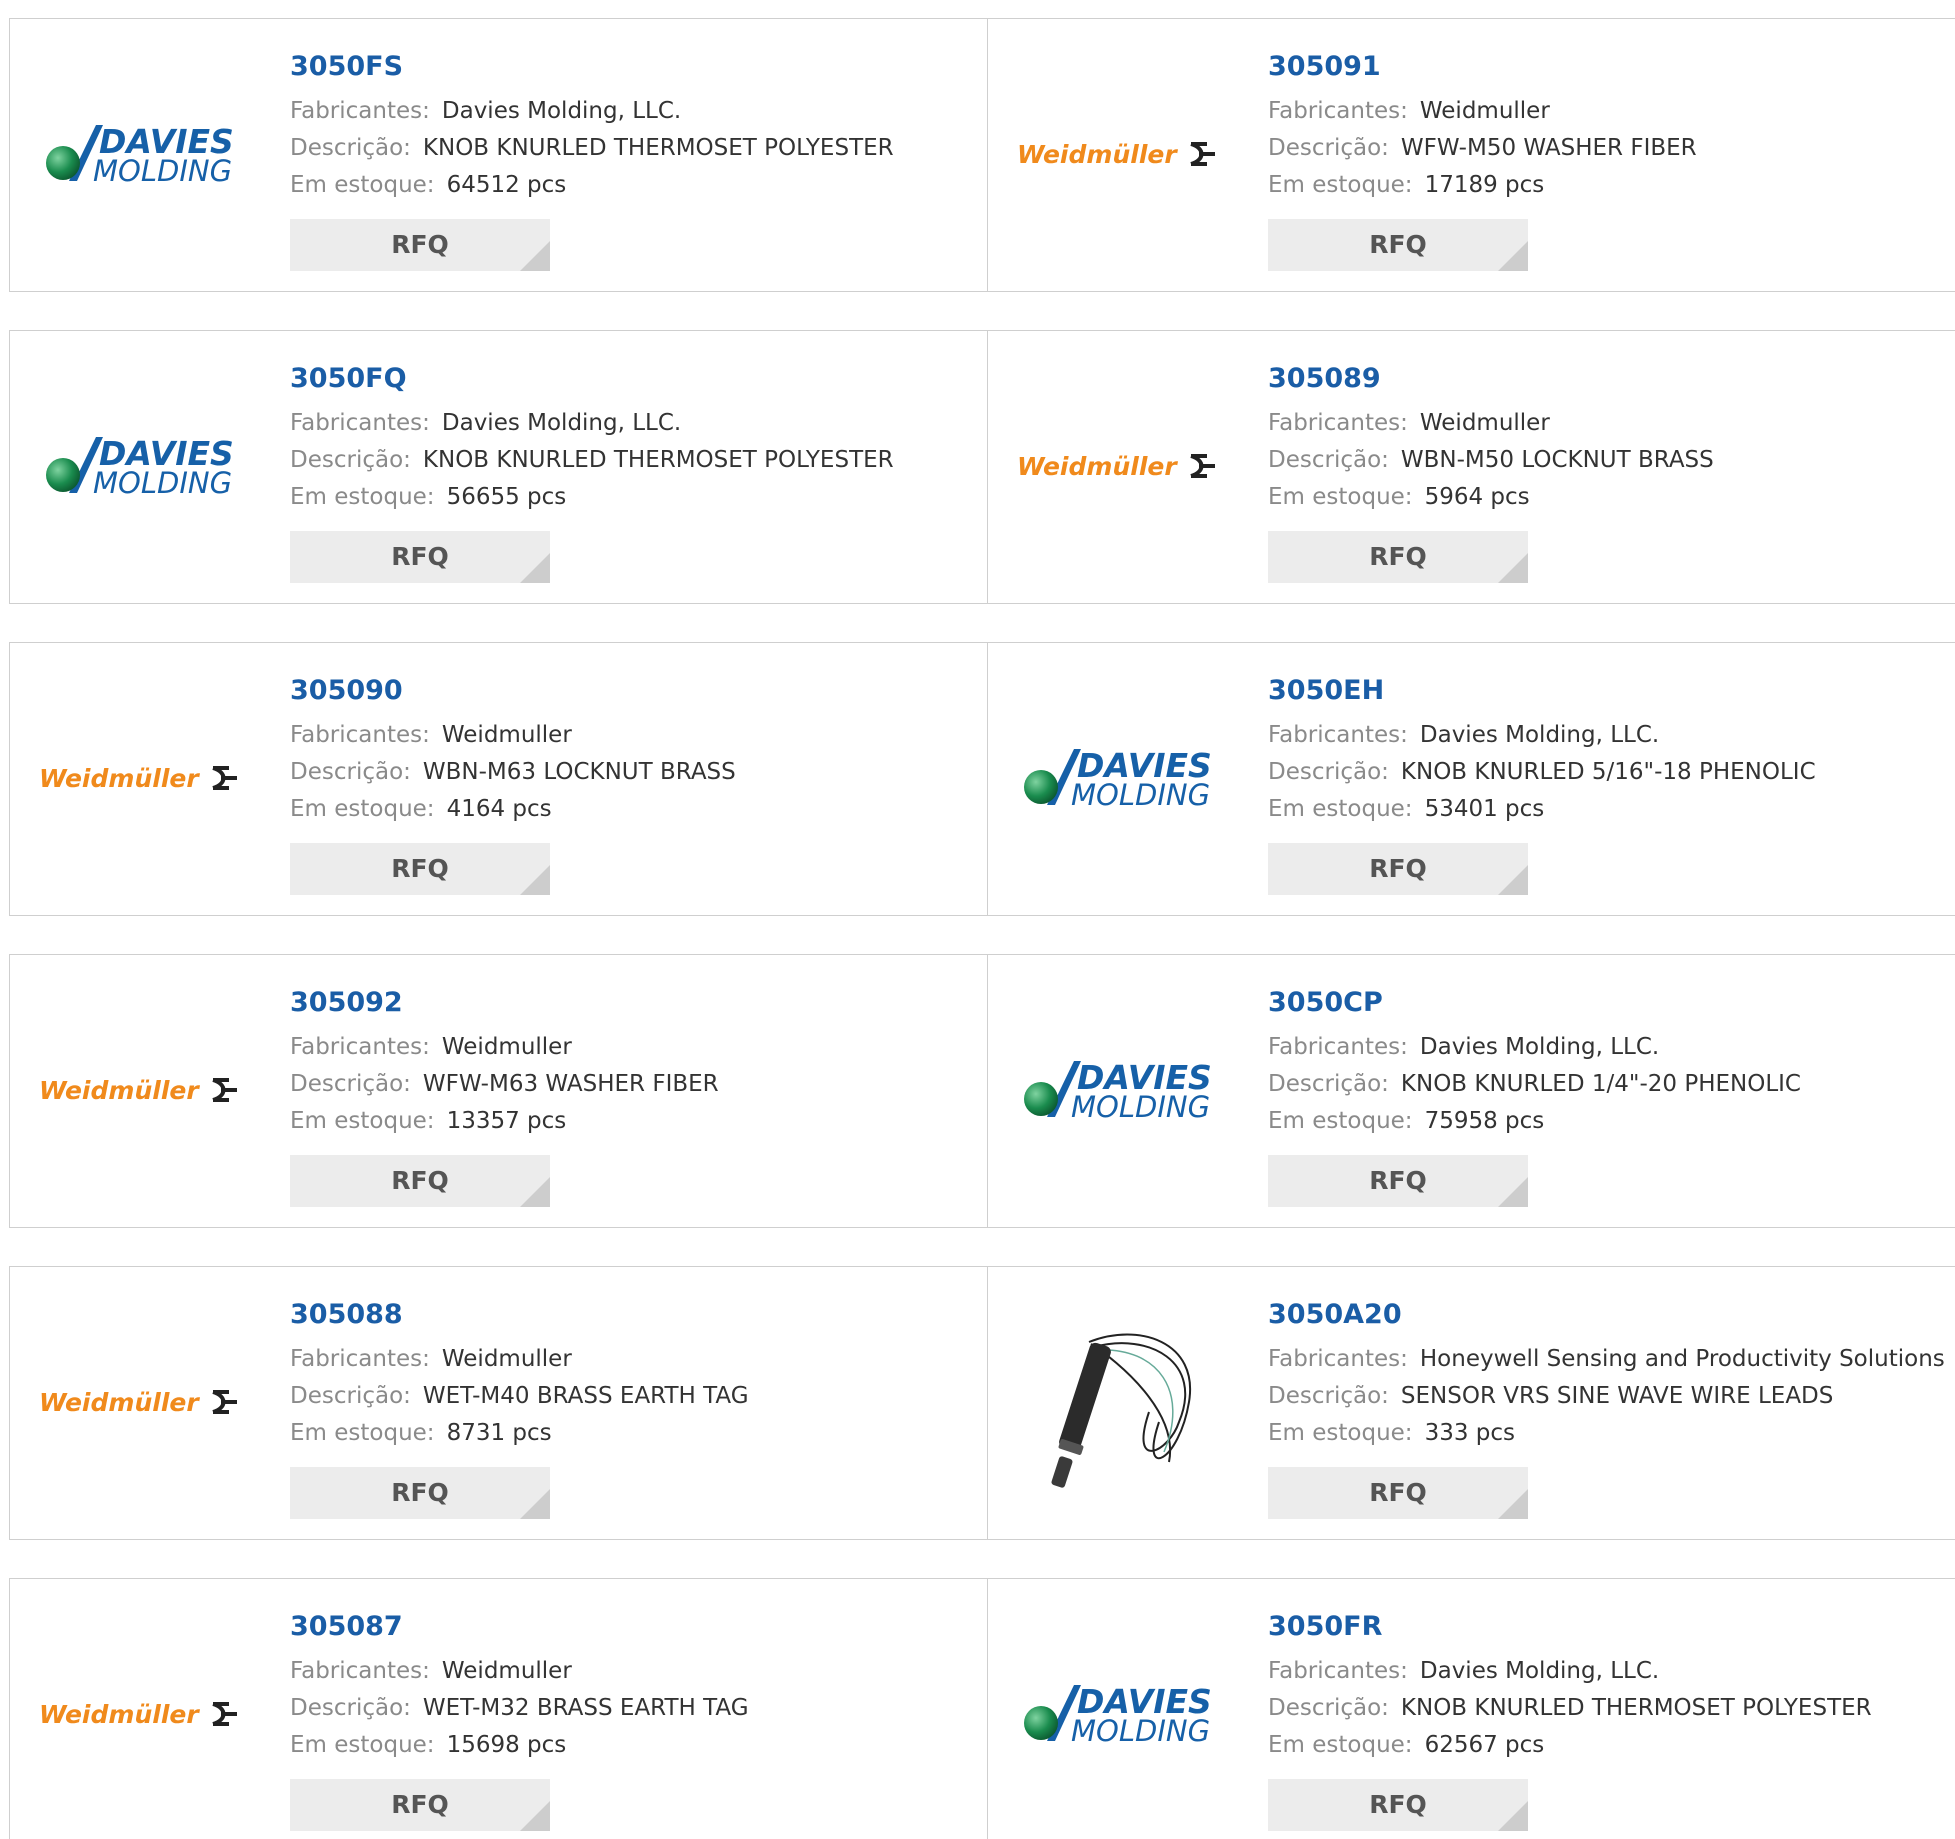 The image size is (1955, 1839). What do you see at coordinates (1608, 772) in the screenshot?
I see `description-value: KNOB KNURLED 5/16"-18 PHENOLIC` at bounding box center [1608, 772].